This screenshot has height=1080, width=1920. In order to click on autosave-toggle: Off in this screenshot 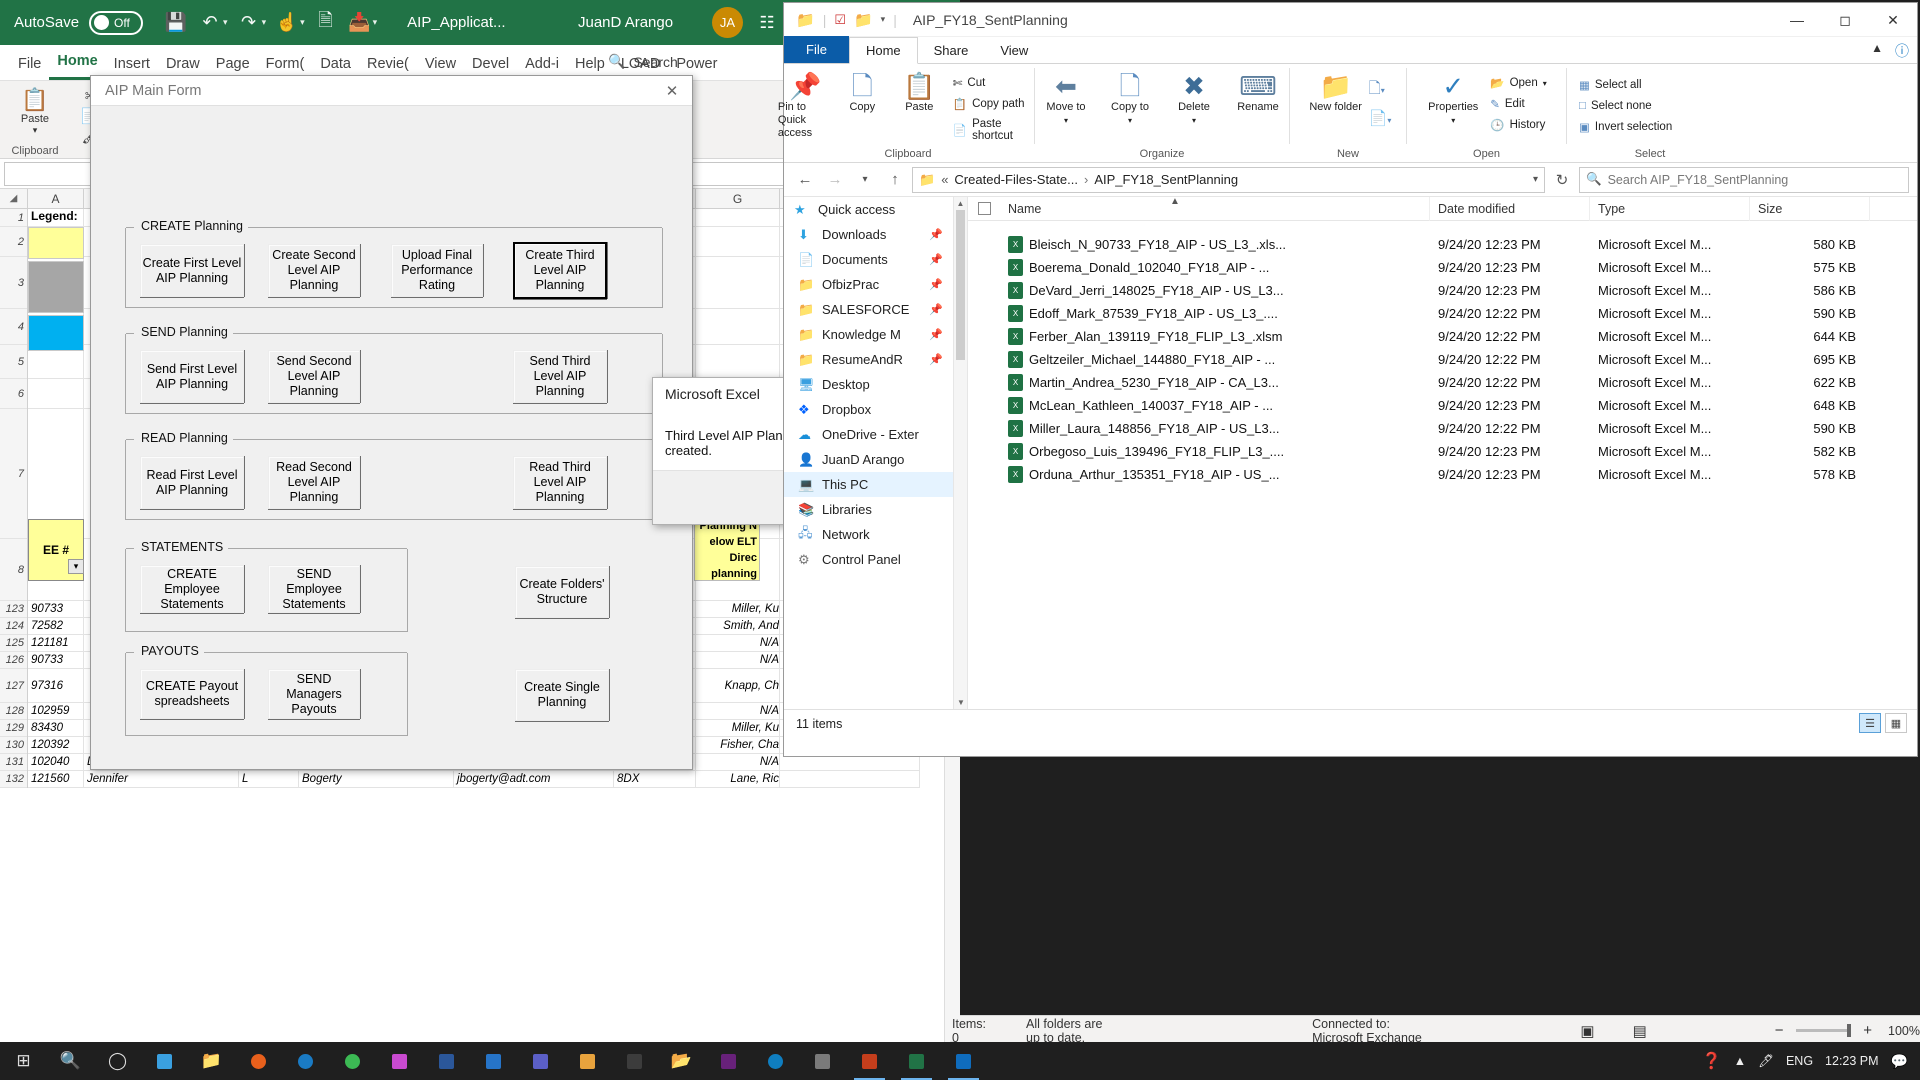, I will do `click(116, 22)`.